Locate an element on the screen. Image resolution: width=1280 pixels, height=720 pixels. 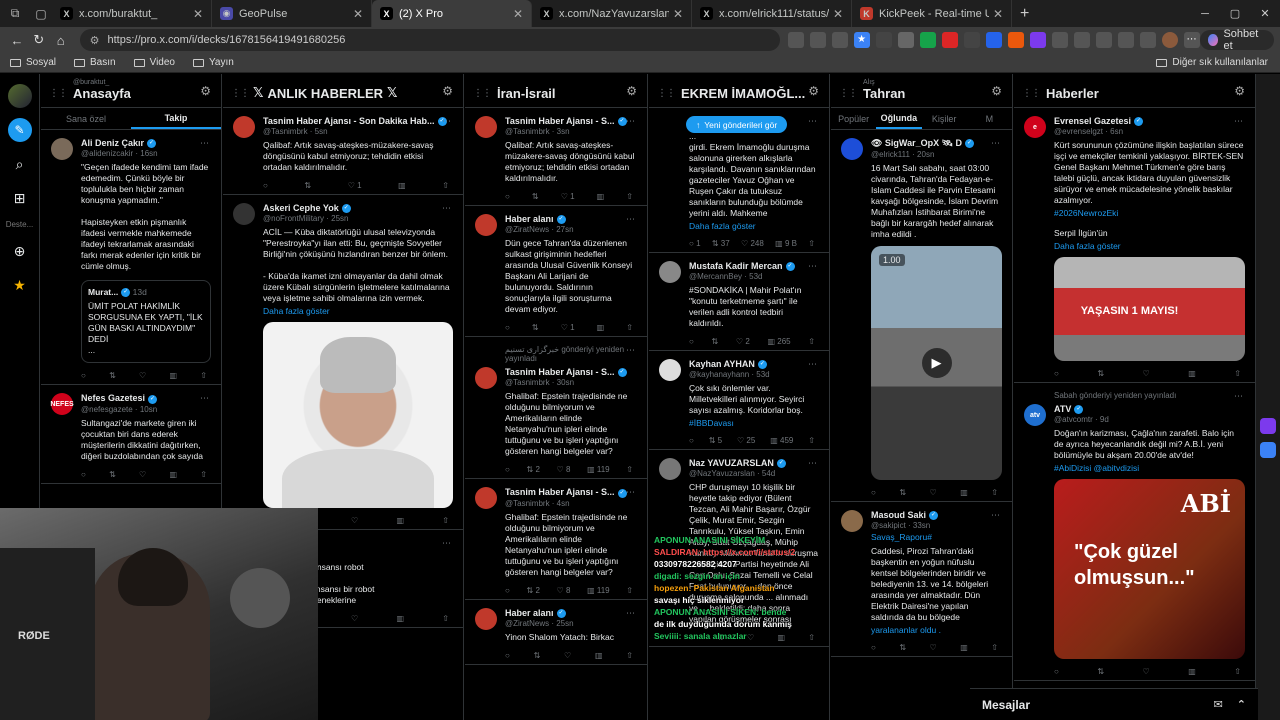
column-header: ⋮⋮ 𝕏 ANLIK HABERLER 𝕏 ⚙ is located at coordinates (343, 91).